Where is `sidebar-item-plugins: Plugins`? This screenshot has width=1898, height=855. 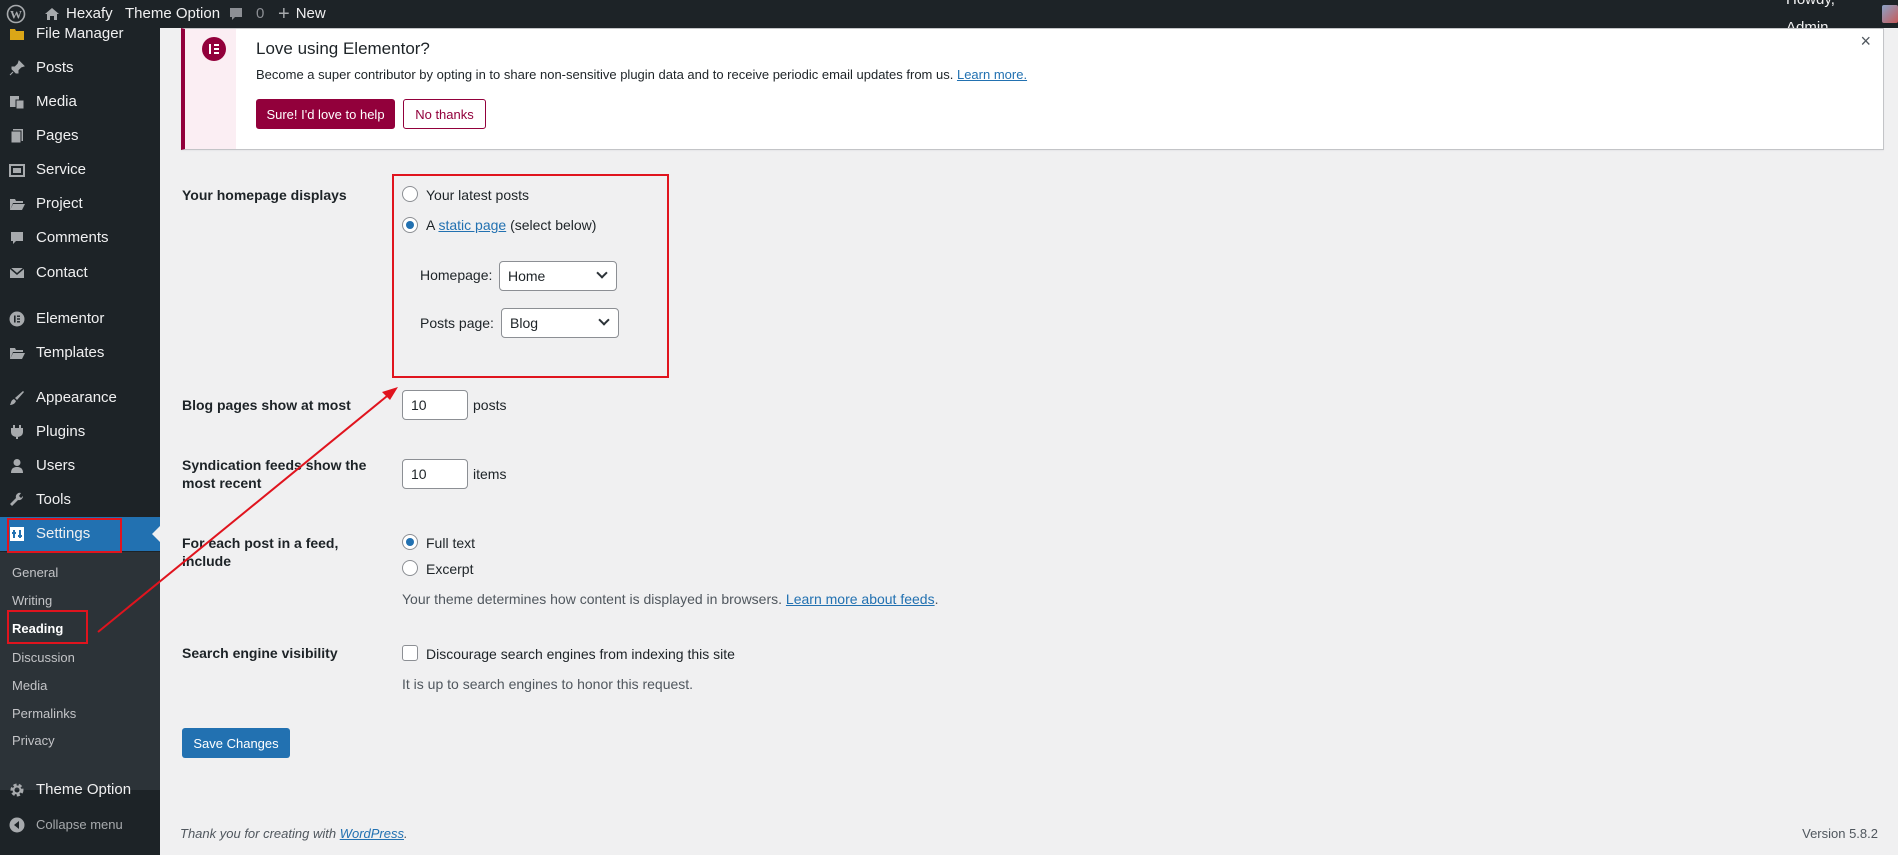
sidebar-item-plugins: Plugins is located at coordinates (80, 432).